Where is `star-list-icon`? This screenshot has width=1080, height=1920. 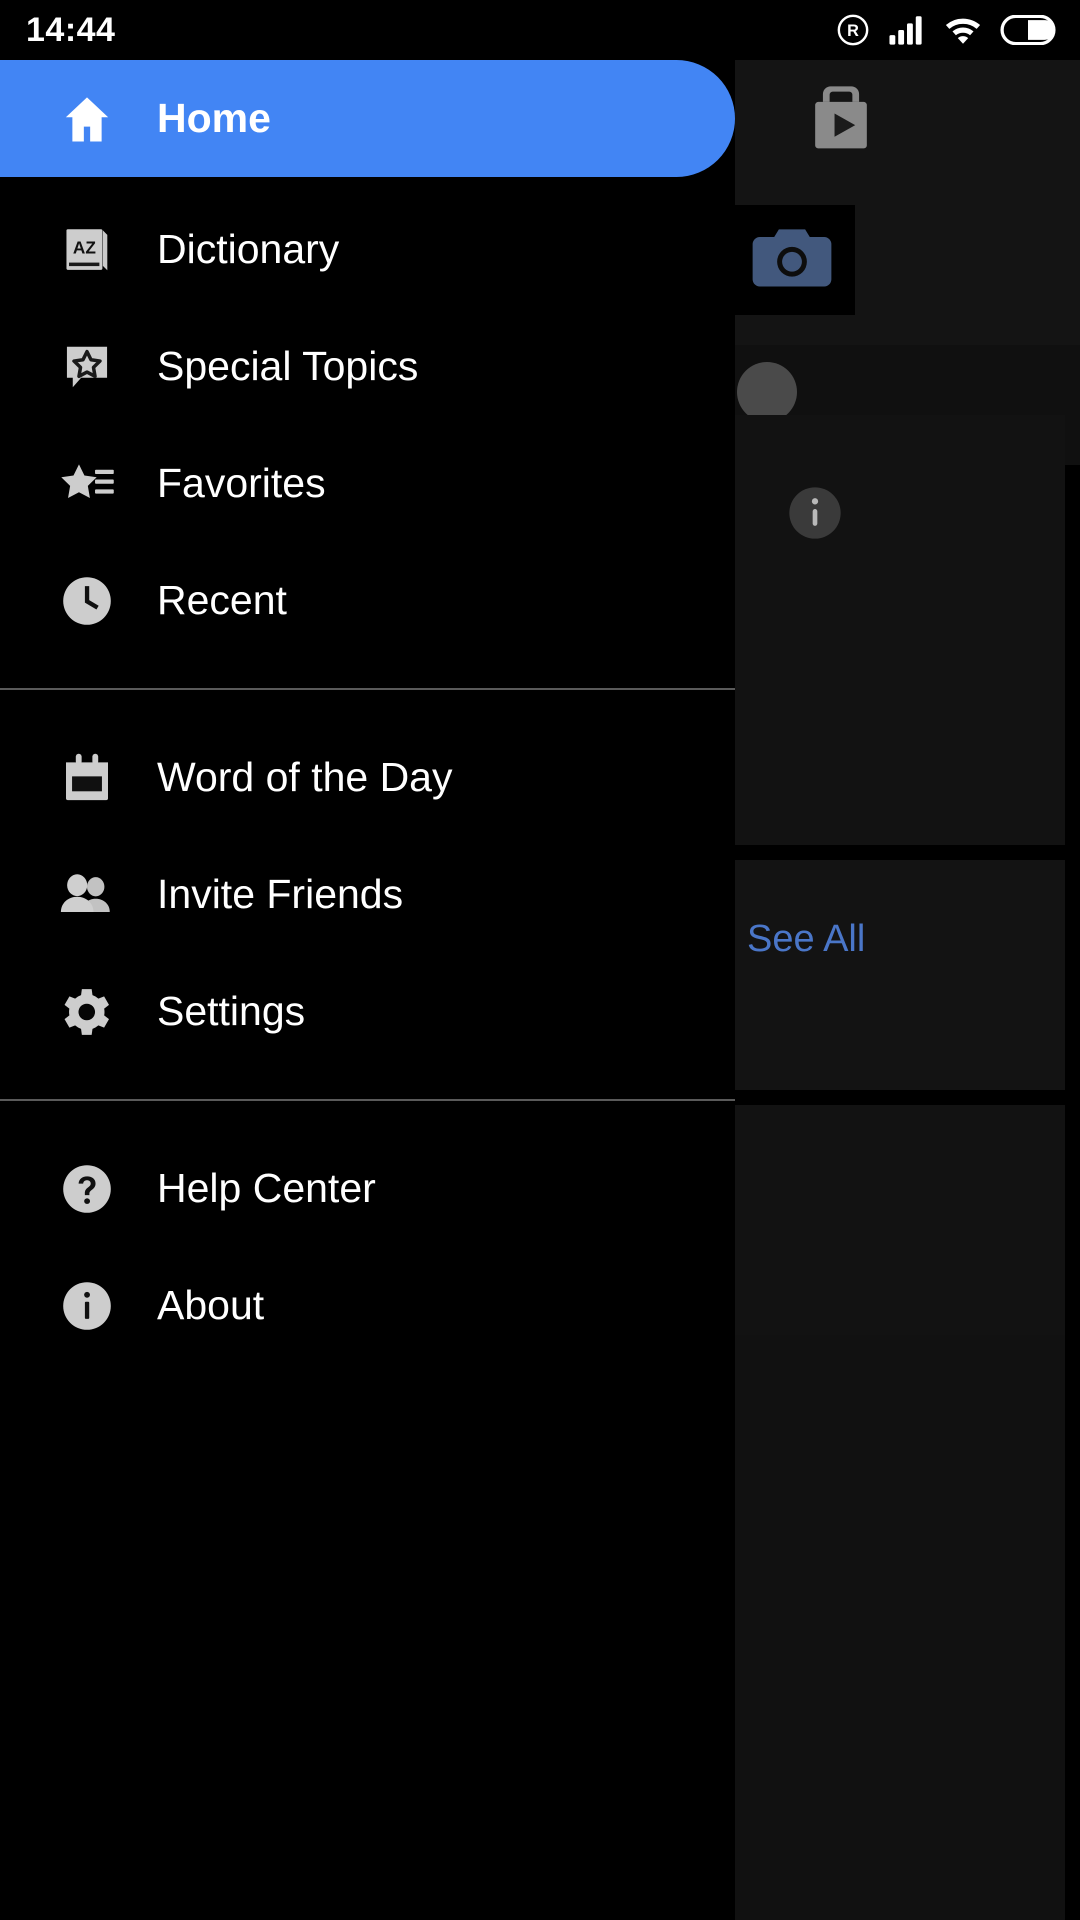
star-list-icon is located at coordinates (87, 484).